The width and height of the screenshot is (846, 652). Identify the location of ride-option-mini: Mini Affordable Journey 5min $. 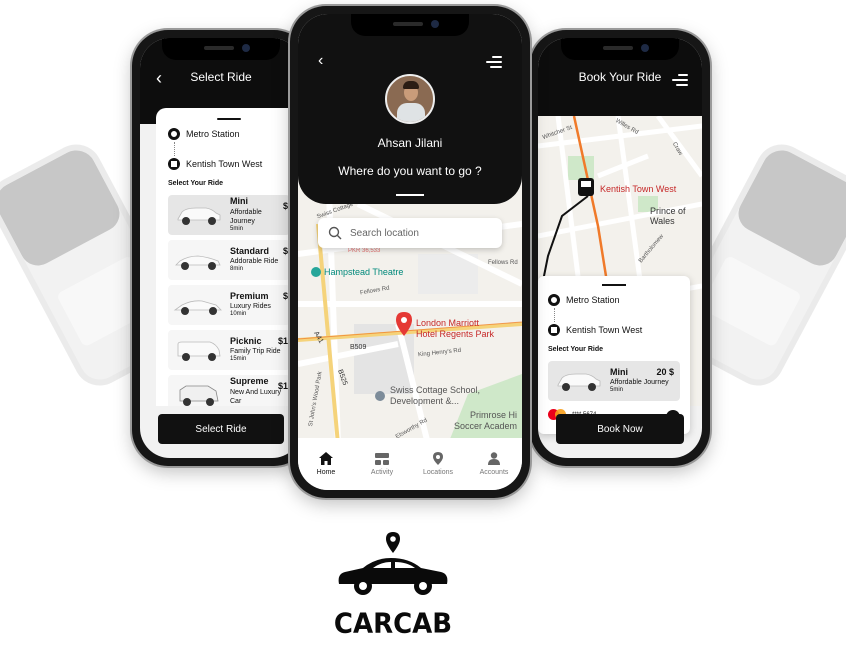
(229, 215).